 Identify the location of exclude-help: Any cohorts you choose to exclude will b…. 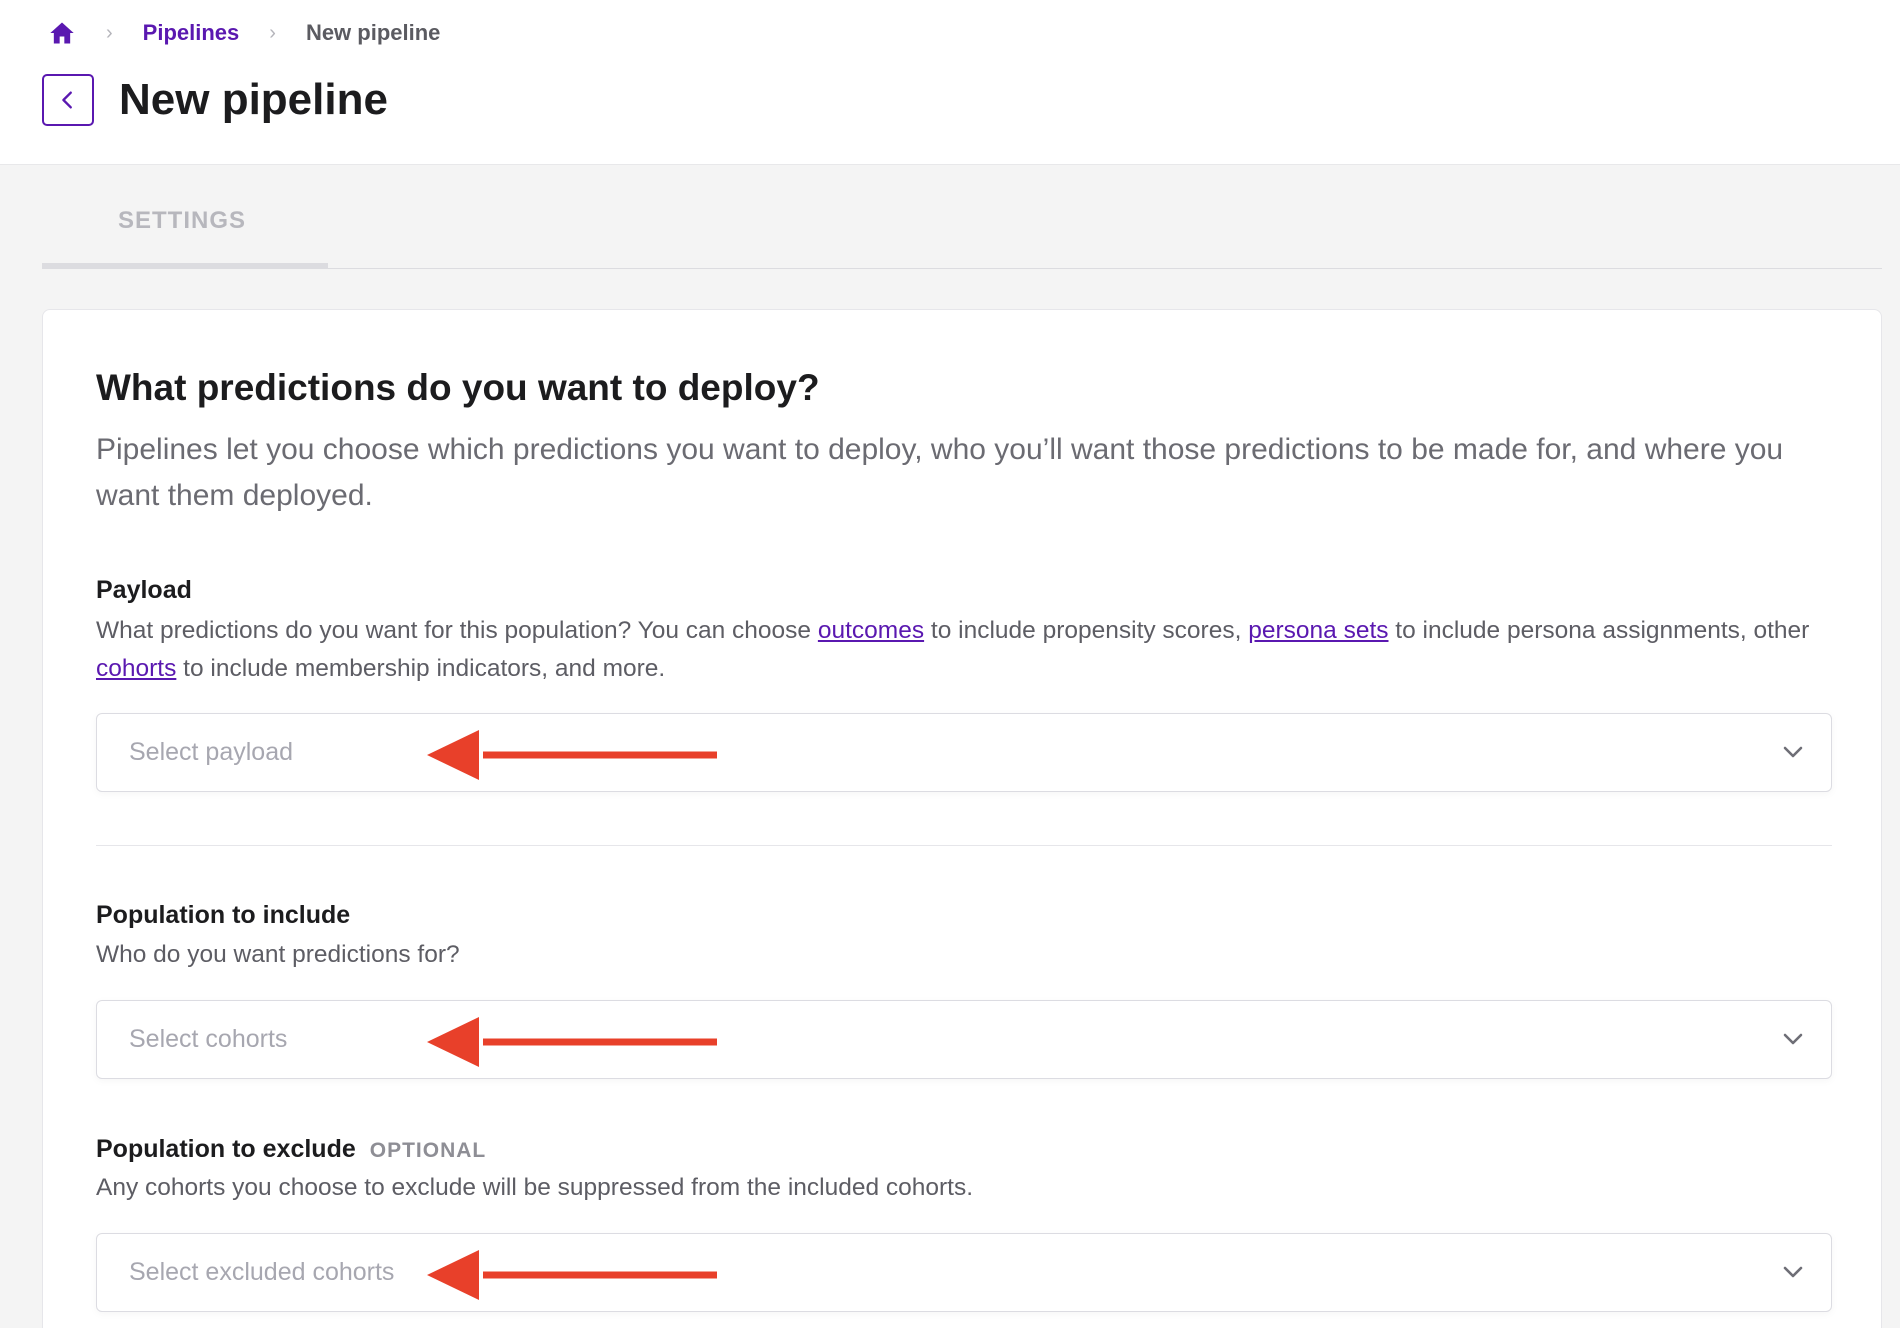
(535, 1187).